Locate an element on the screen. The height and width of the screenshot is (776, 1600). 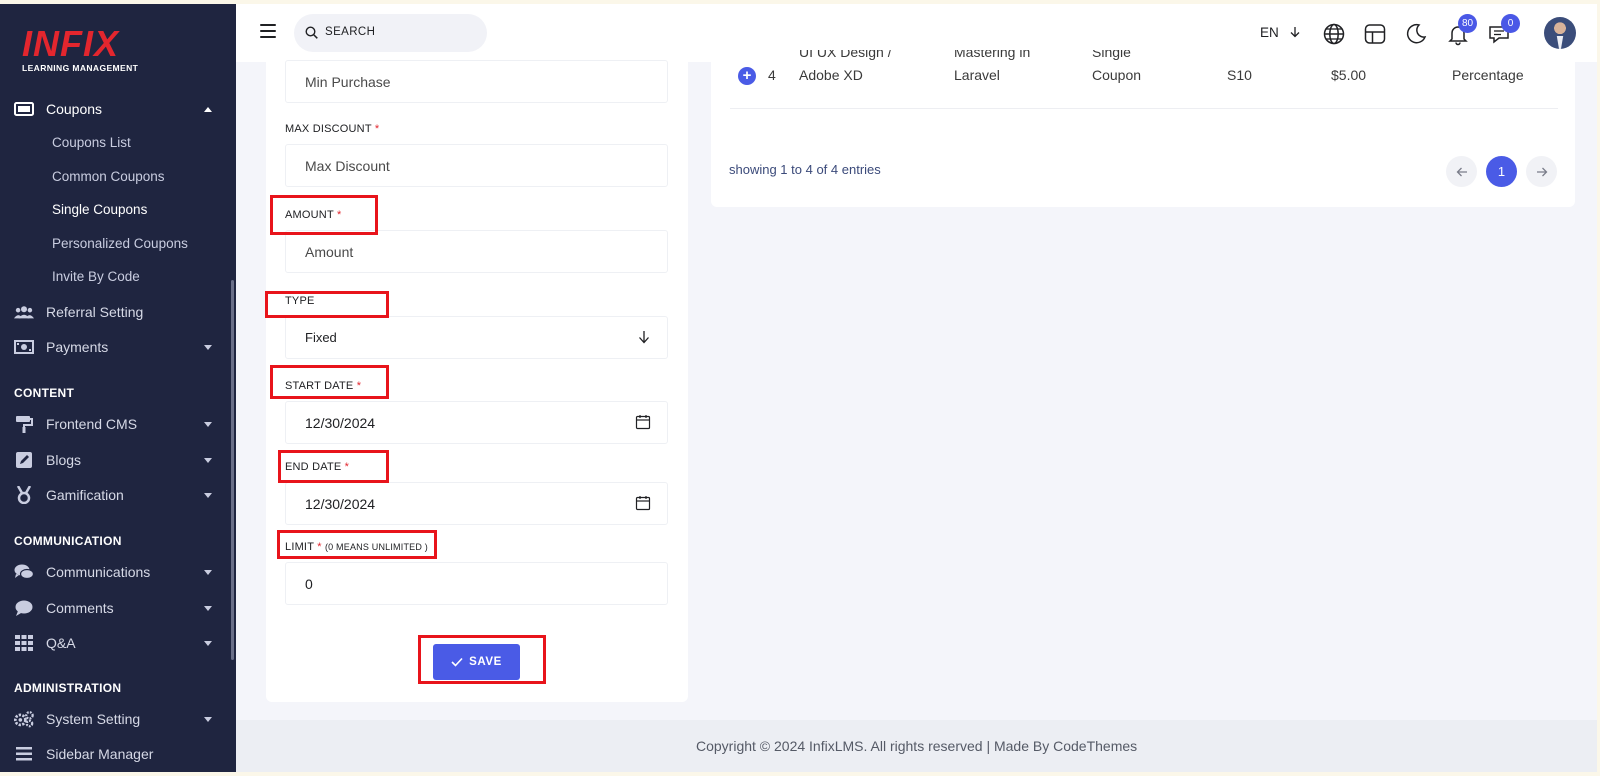
top-header: SEARCH EN 80 0 is located at coordinates (916, 33).